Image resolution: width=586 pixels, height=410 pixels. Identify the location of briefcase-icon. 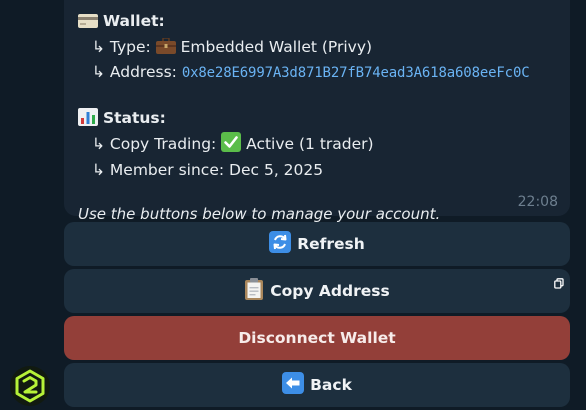
(165, 49).